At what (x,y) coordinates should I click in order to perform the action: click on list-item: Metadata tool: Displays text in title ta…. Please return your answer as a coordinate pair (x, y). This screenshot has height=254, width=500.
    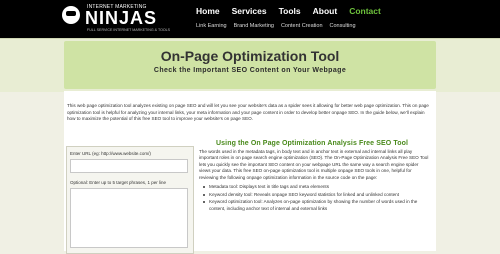
    Looking at the image, I should click on (317, 187).